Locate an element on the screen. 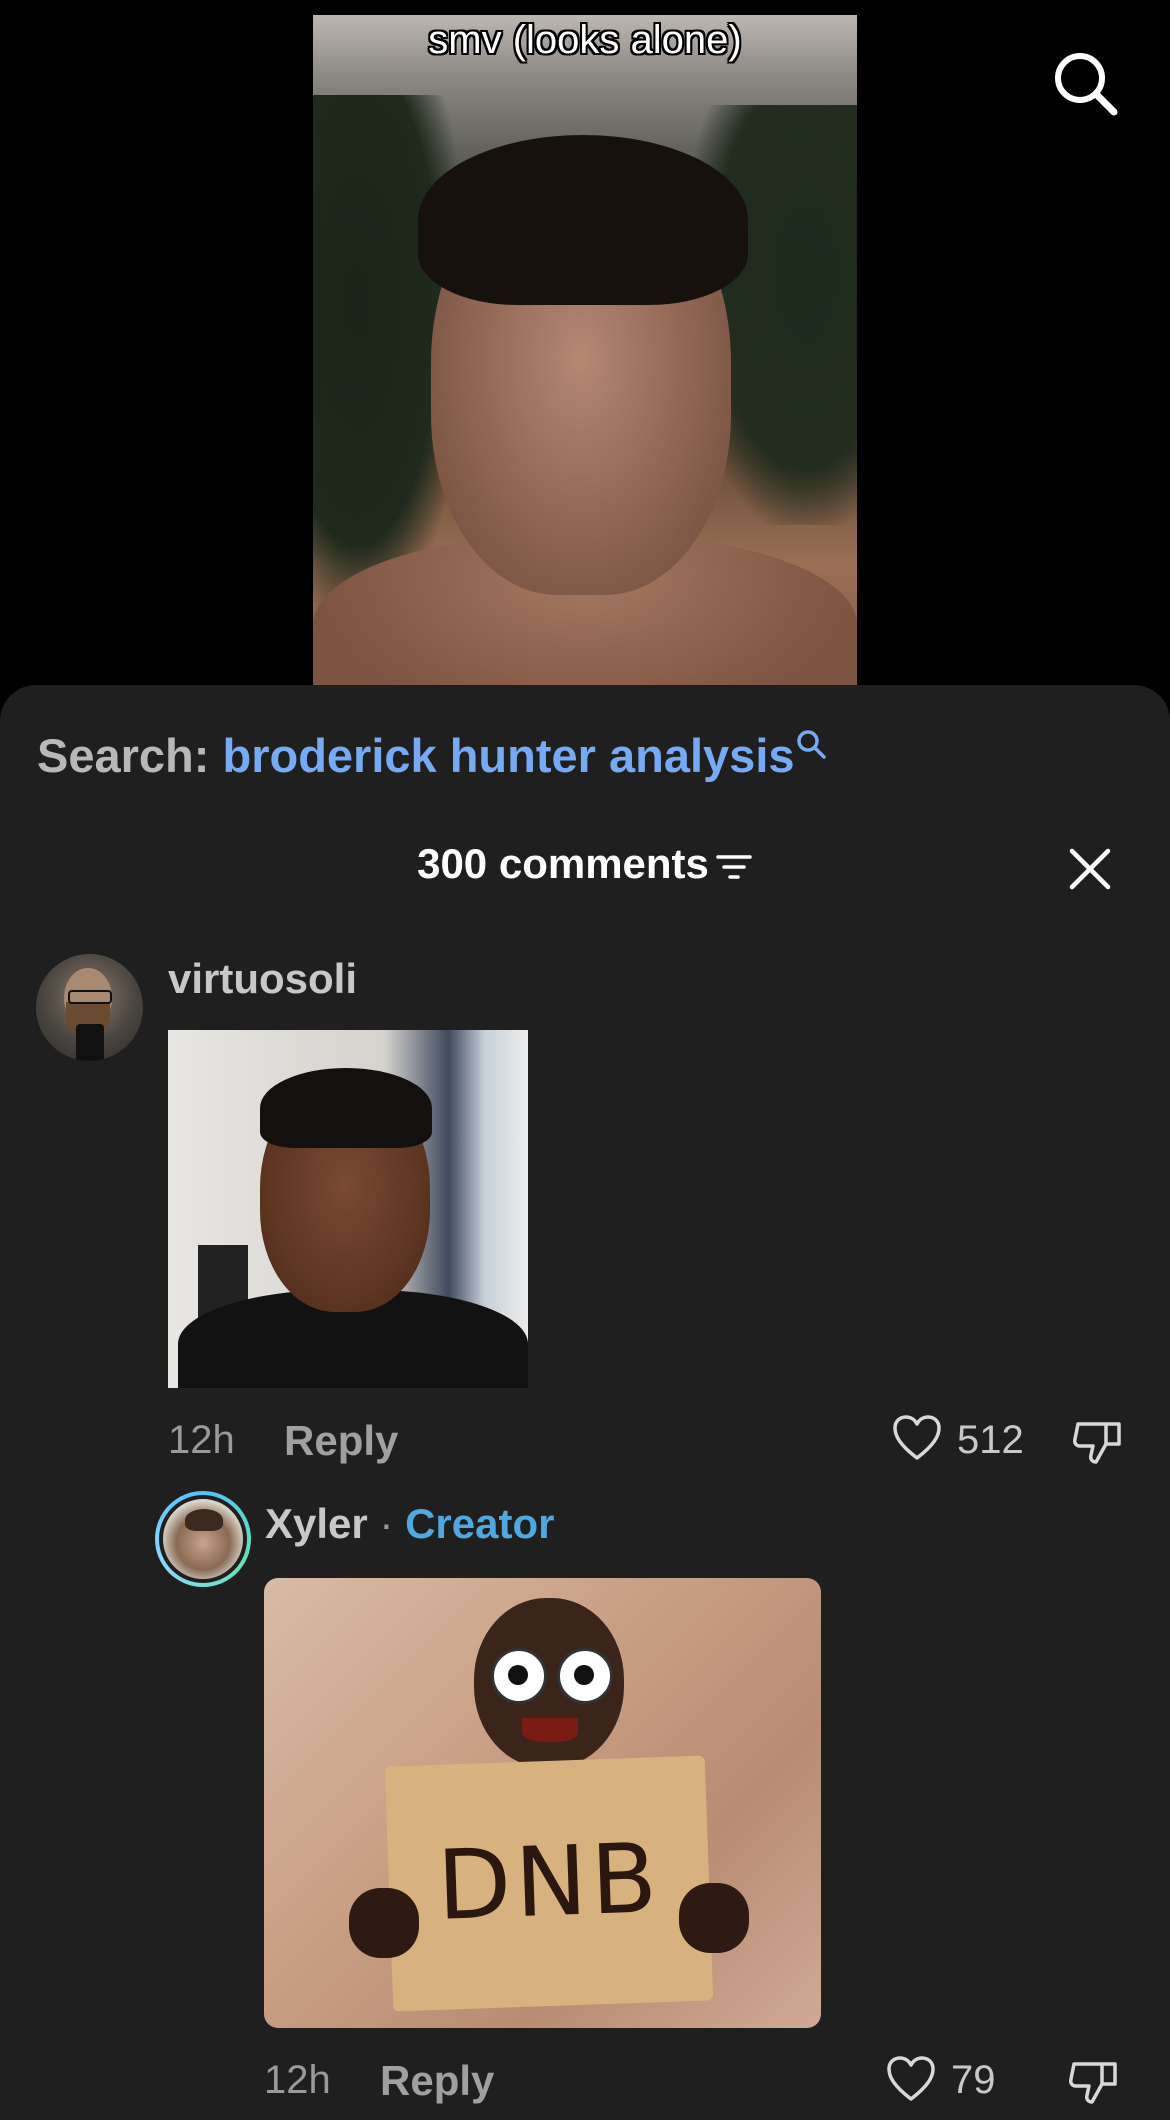 The height and width of the screenshot is (2120, 1170). avatar-hair is located at coordinates (204, 1520).